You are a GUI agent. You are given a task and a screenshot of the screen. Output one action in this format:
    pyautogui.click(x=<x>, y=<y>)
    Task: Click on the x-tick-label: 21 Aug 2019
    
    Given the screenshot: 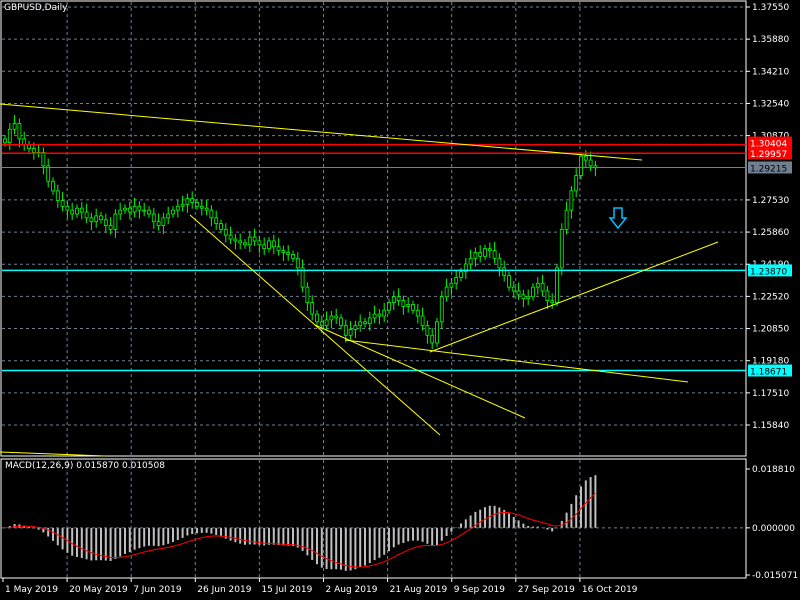 What is the action you would take?
    pyautogui.click(x=419, y=590)
    